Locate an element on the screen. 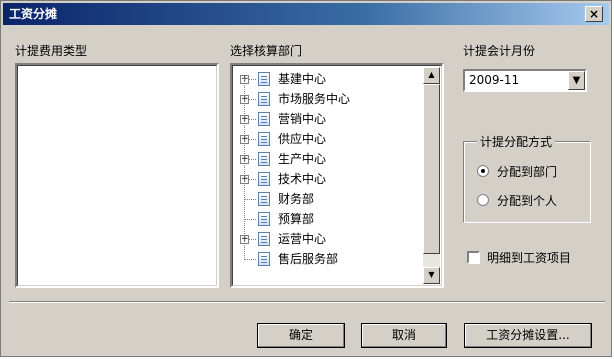 The width and height of the screenshot is (614, 359). distribution-title: 计提分配方式 is located at coordinates (516, 141).